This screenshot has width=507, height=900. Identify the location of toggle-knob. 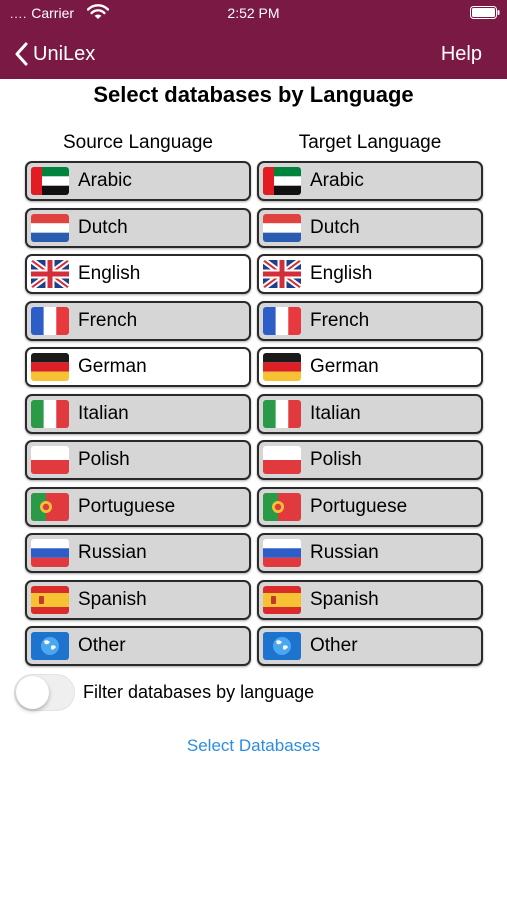
(32, 692).